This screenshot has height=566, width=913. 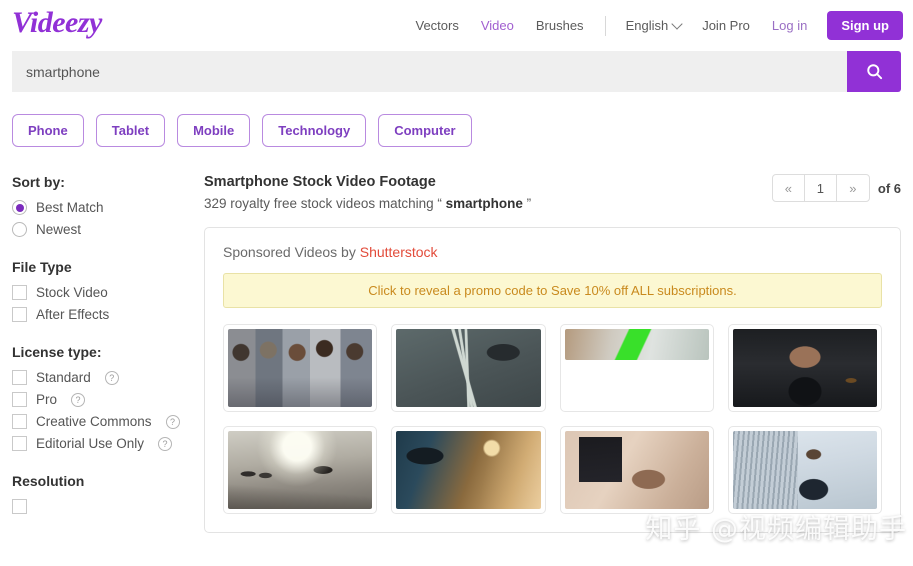 I want to click on language-label: English, so click(x=647, y=25).